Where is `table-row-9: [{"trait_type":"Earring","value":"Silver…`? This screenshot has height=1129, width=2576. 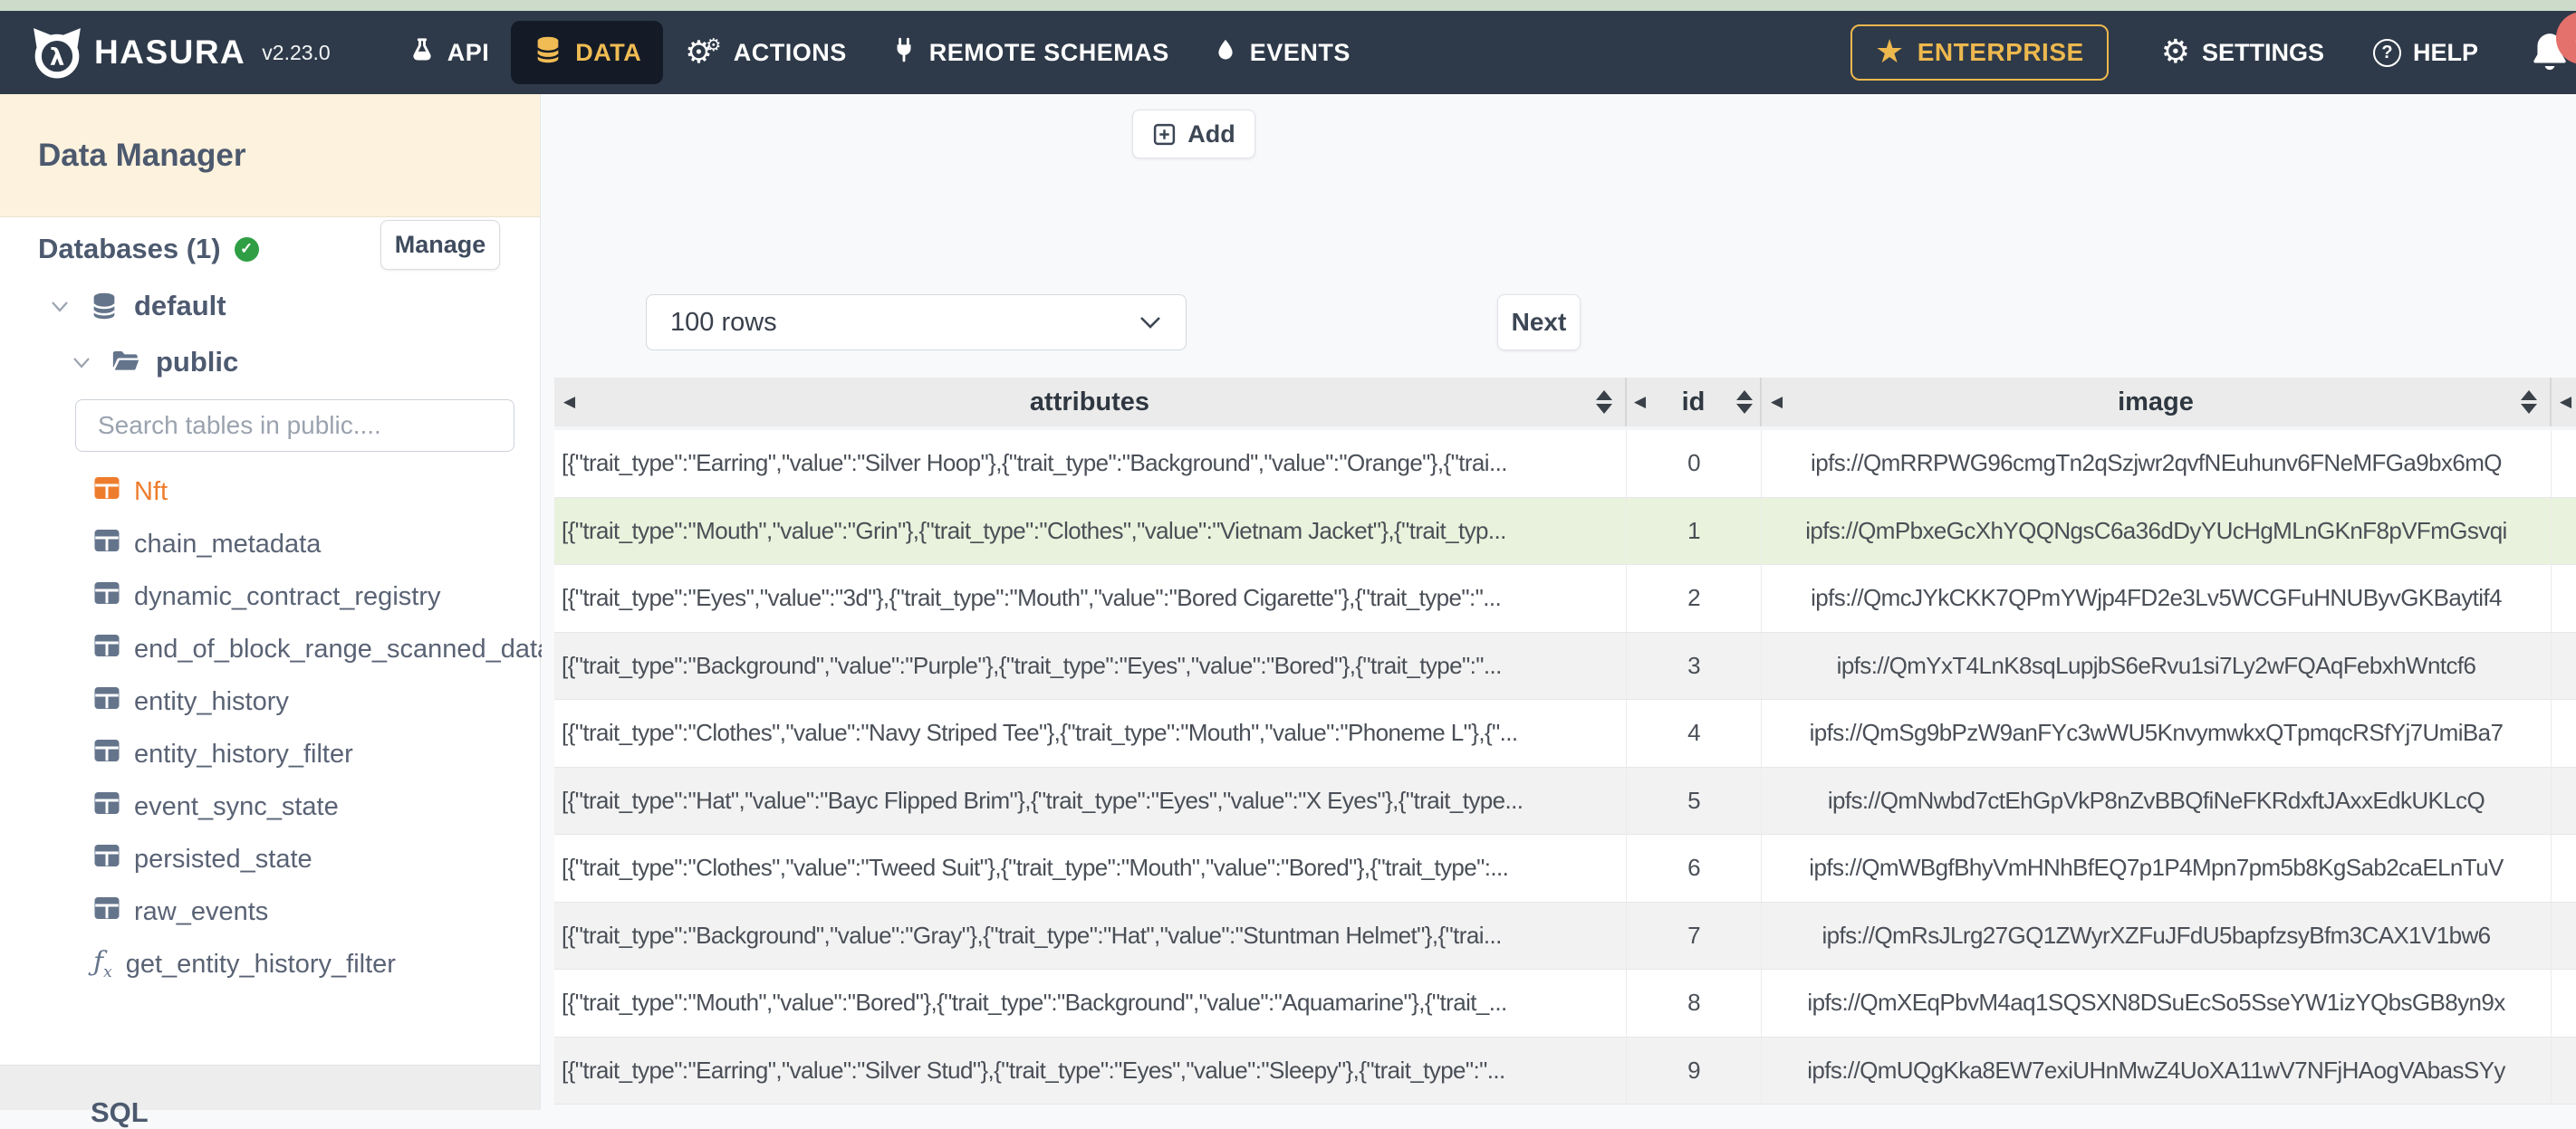
table-row-9: [{"trait_type":"Earring","value":"Silver… is located at coordinates (1565, 1071).